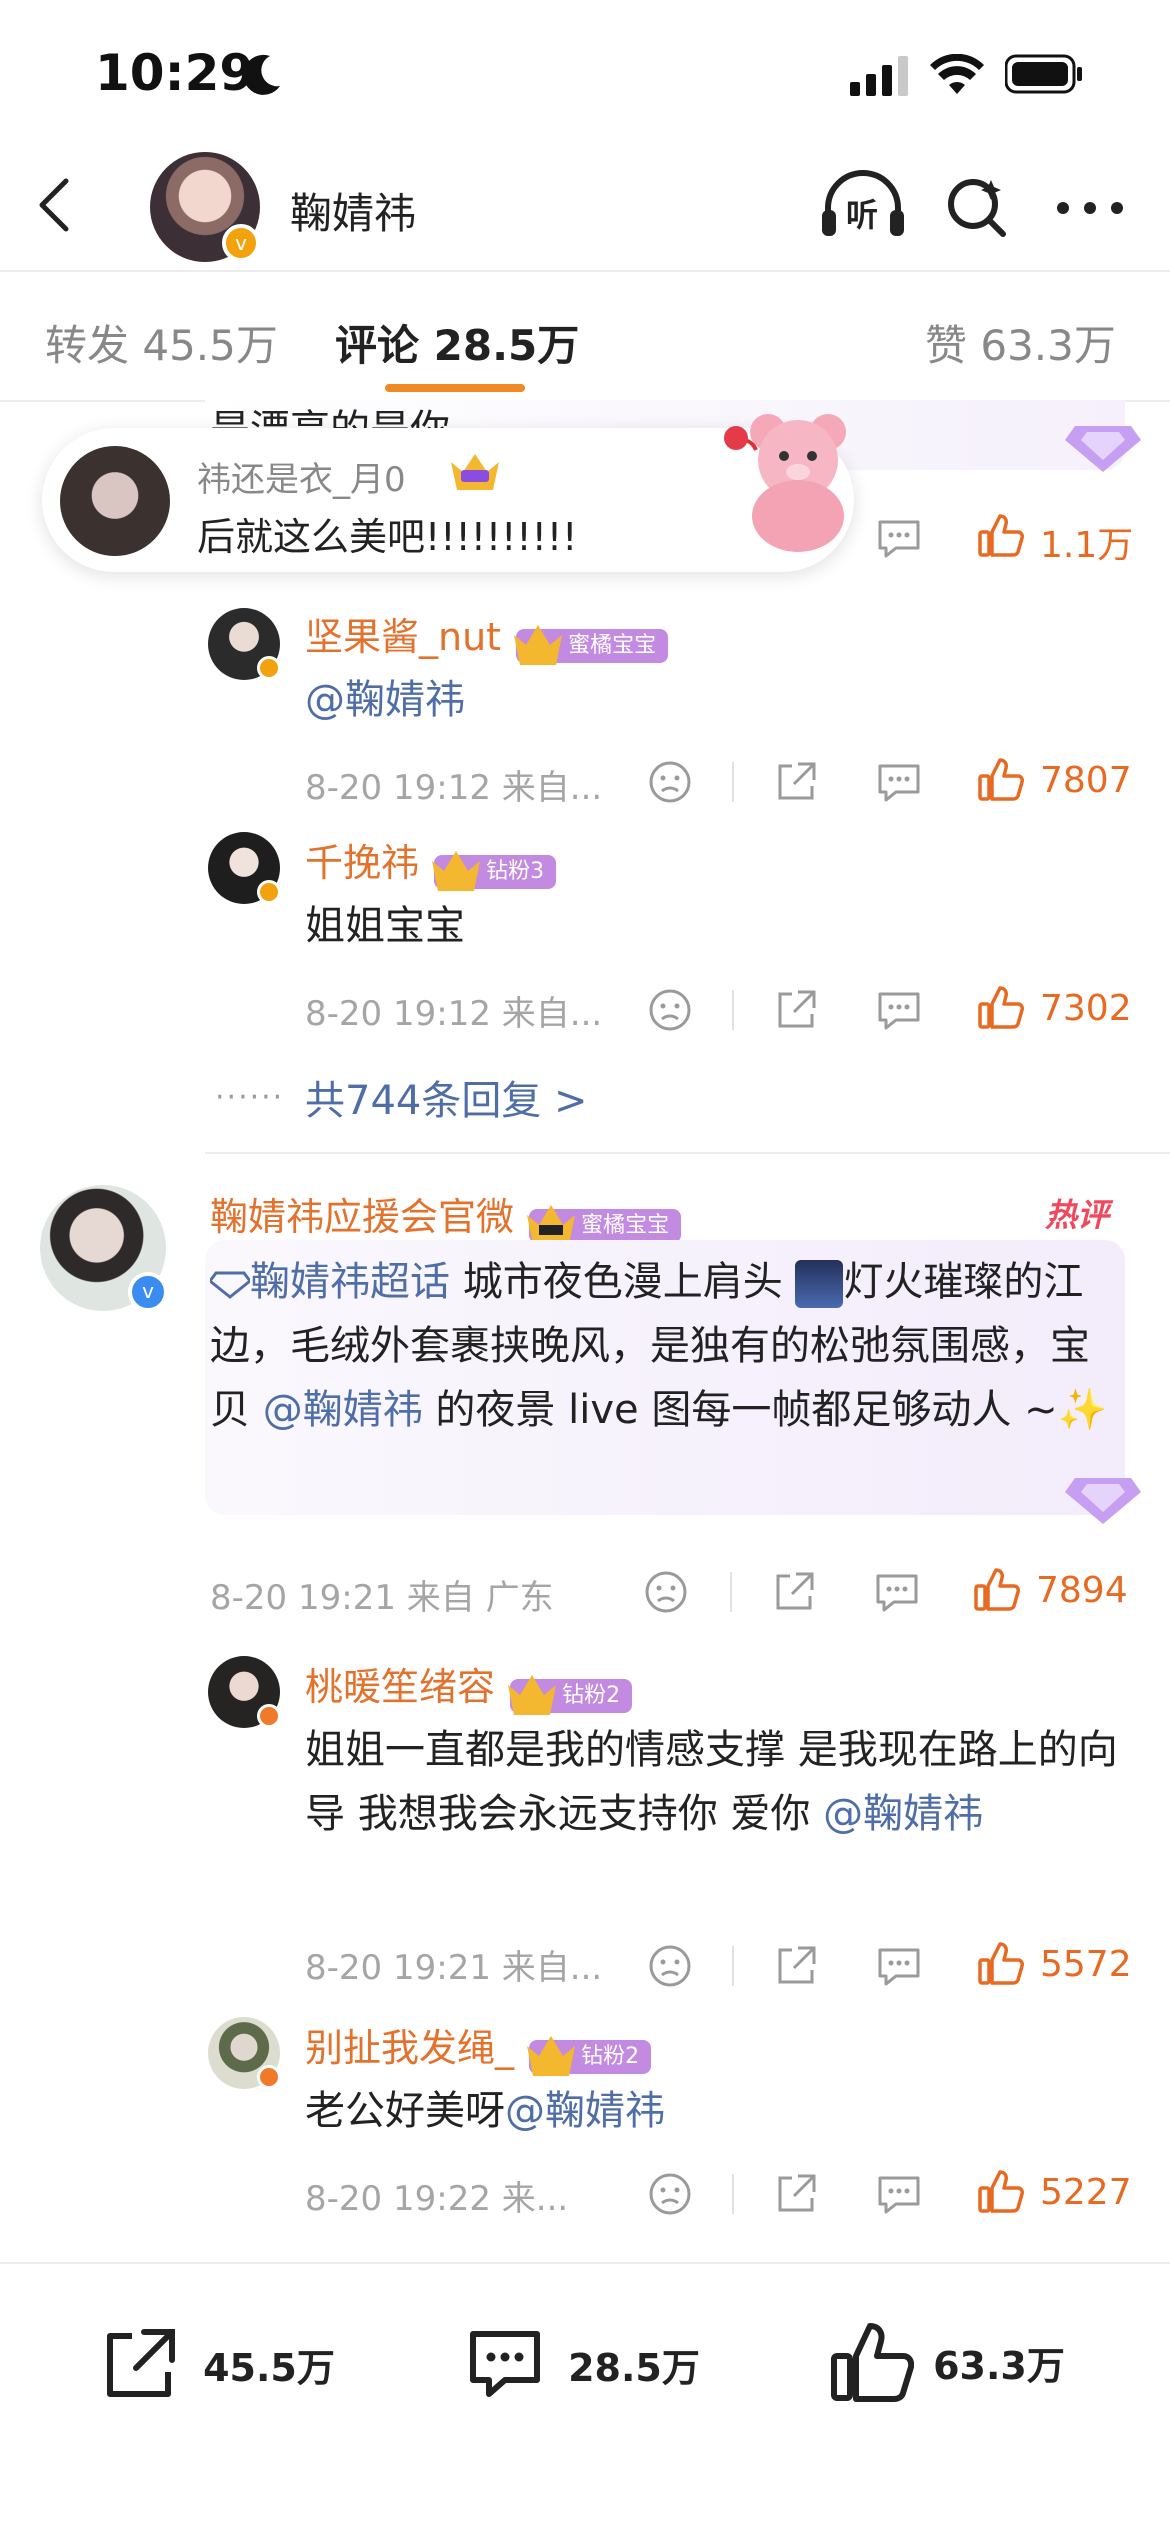  What do you see at coordinates (409, 2048) in the screenshot?
I see `reply-username: 别扯我发绳_` at bounding box center [409, 2048].